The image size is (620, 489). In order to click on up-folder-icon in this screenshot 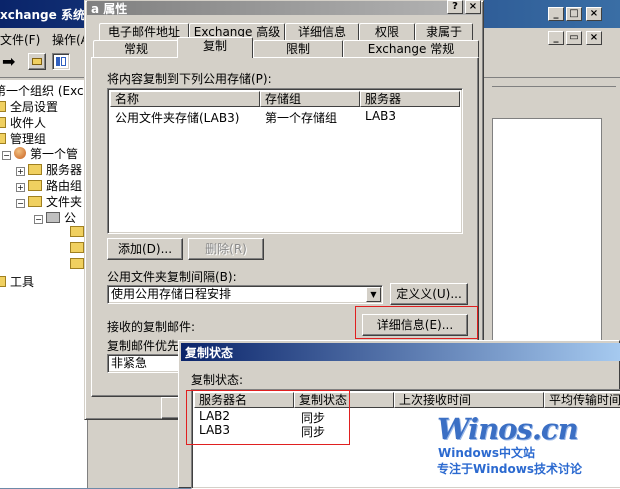, I will do `click(37, 61)`.